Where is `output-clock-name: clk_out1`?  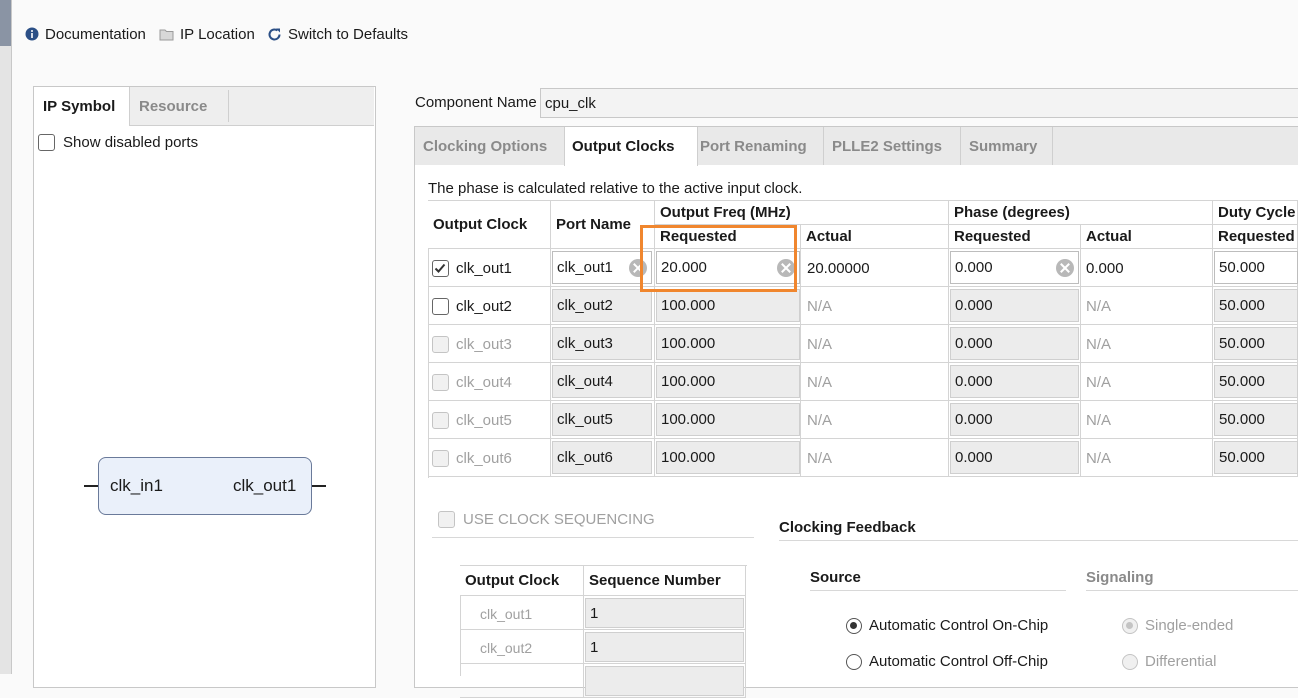
output-clock-name: clk_out1 is located at coordinates (484, 268).